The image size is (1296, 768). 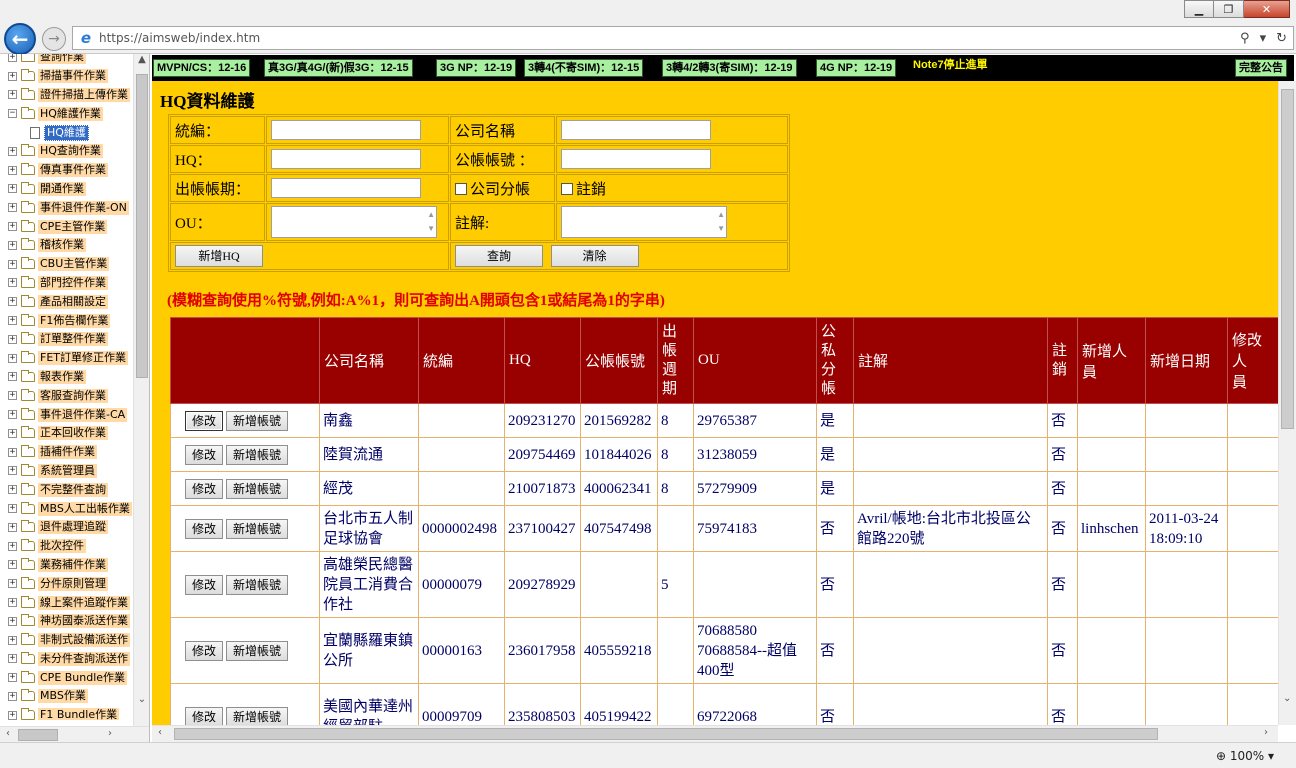 I want to click on company-name-input, so click(x=636, y=130).